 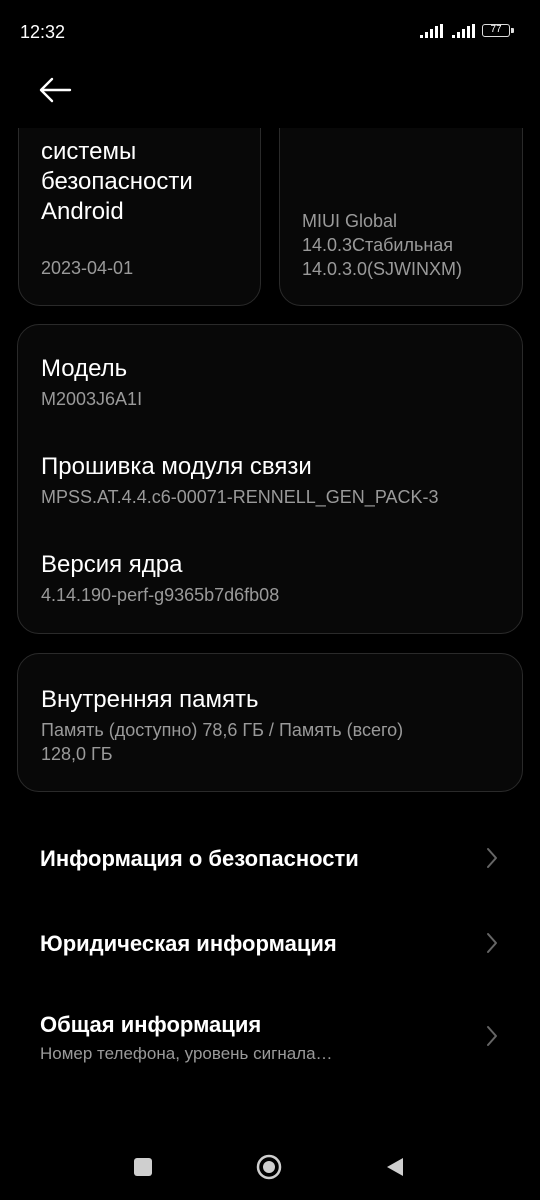 I want to click on menu-item-legal-info: Юридическая информация, so click(x=270, y=943).